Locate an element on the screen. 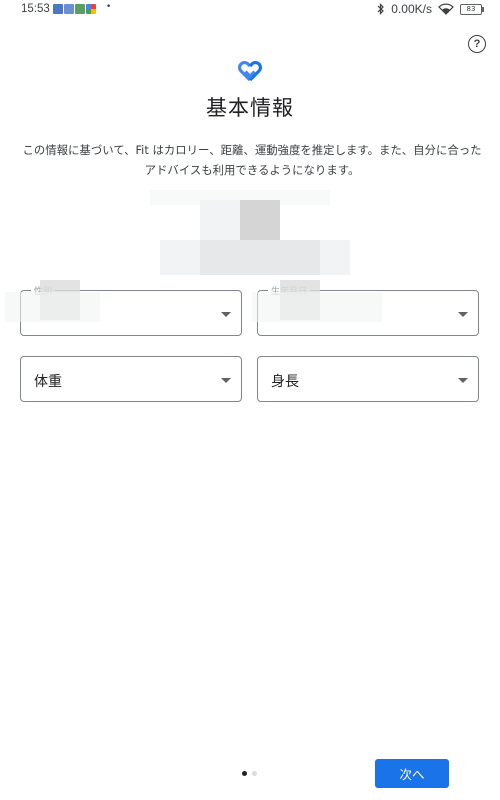  notification-icons is located at coordinates (74, 9).